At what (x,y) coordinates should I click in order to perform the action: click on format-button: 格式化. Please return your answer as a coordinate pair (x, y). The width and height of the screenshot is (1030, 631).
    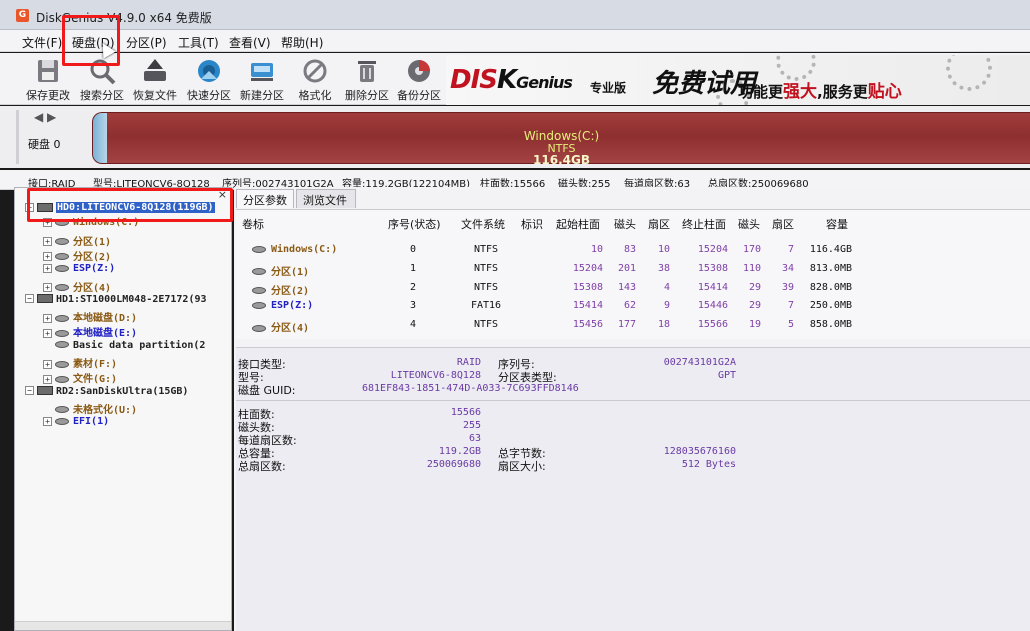
    Looking at the image, I should click on (315, 79).